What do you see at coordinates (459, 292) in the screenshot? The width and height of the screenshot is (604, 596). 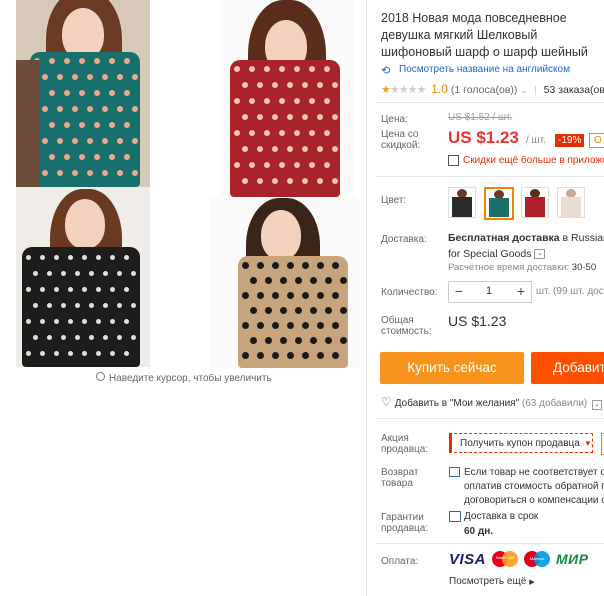 I see `quantity-decrease-button: −` at bounding box center [459, 292].